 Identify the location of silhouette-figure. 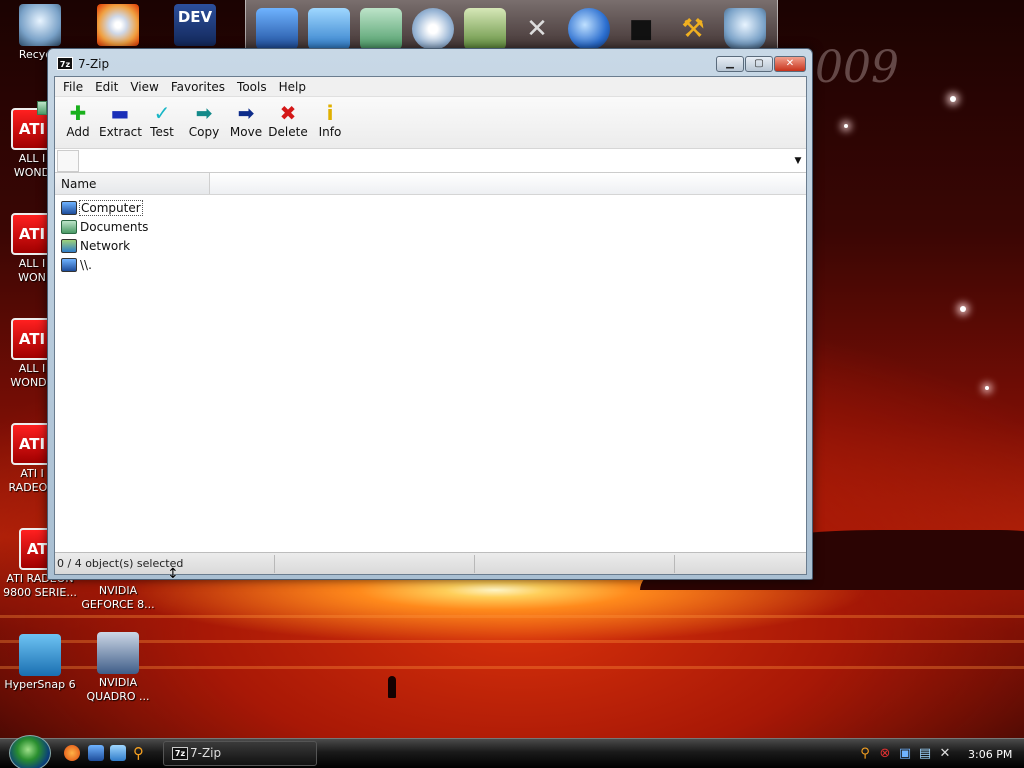
(392, 687).